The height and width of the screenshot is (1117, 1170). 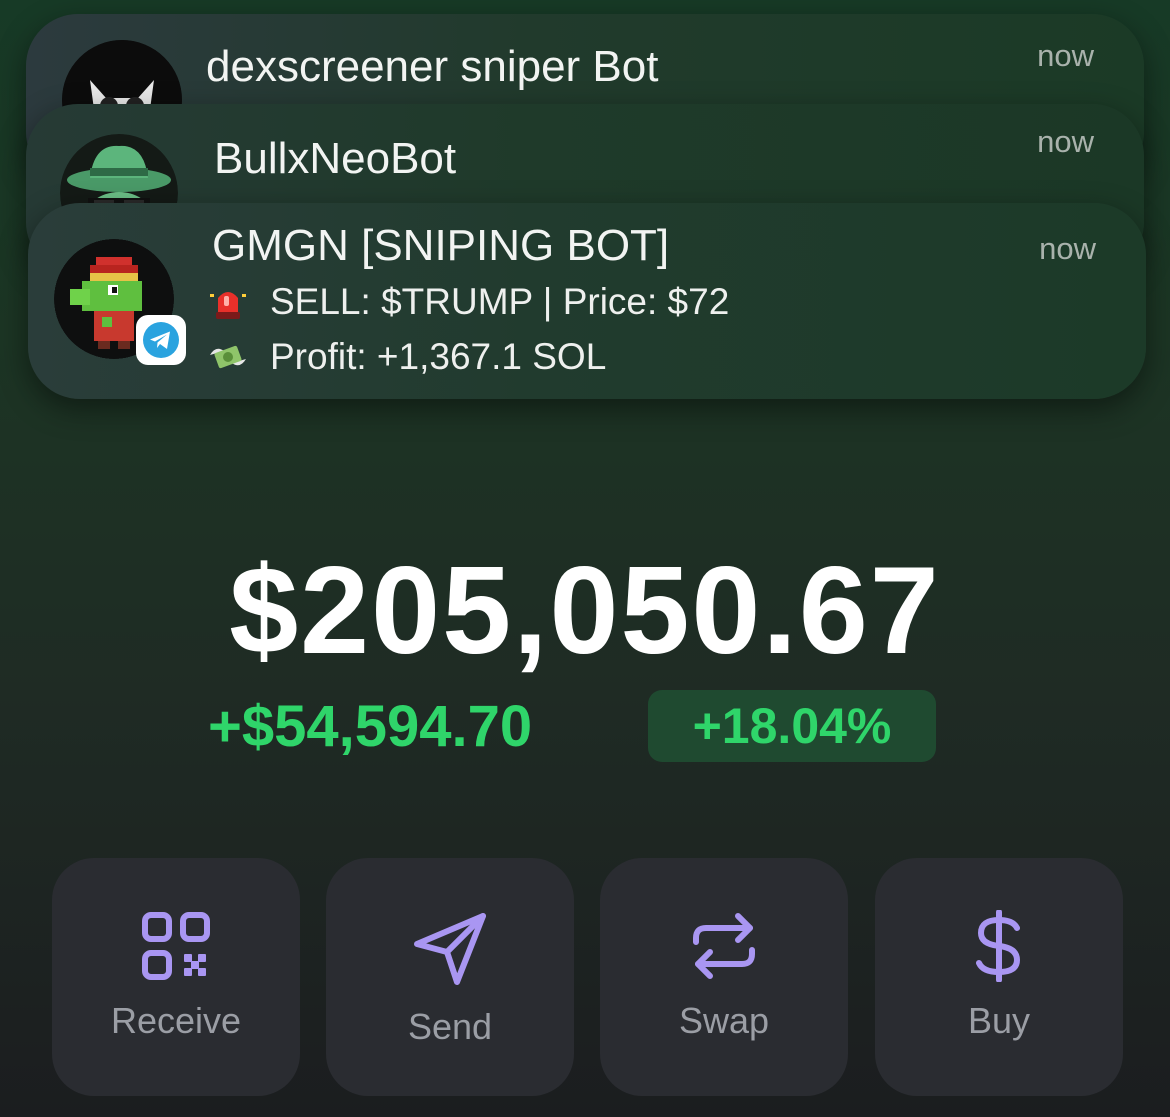 What do you see at coordinates (450, 1026) in the screenshot?
I see `send-label: Send` at bounding box center [450, 1026].